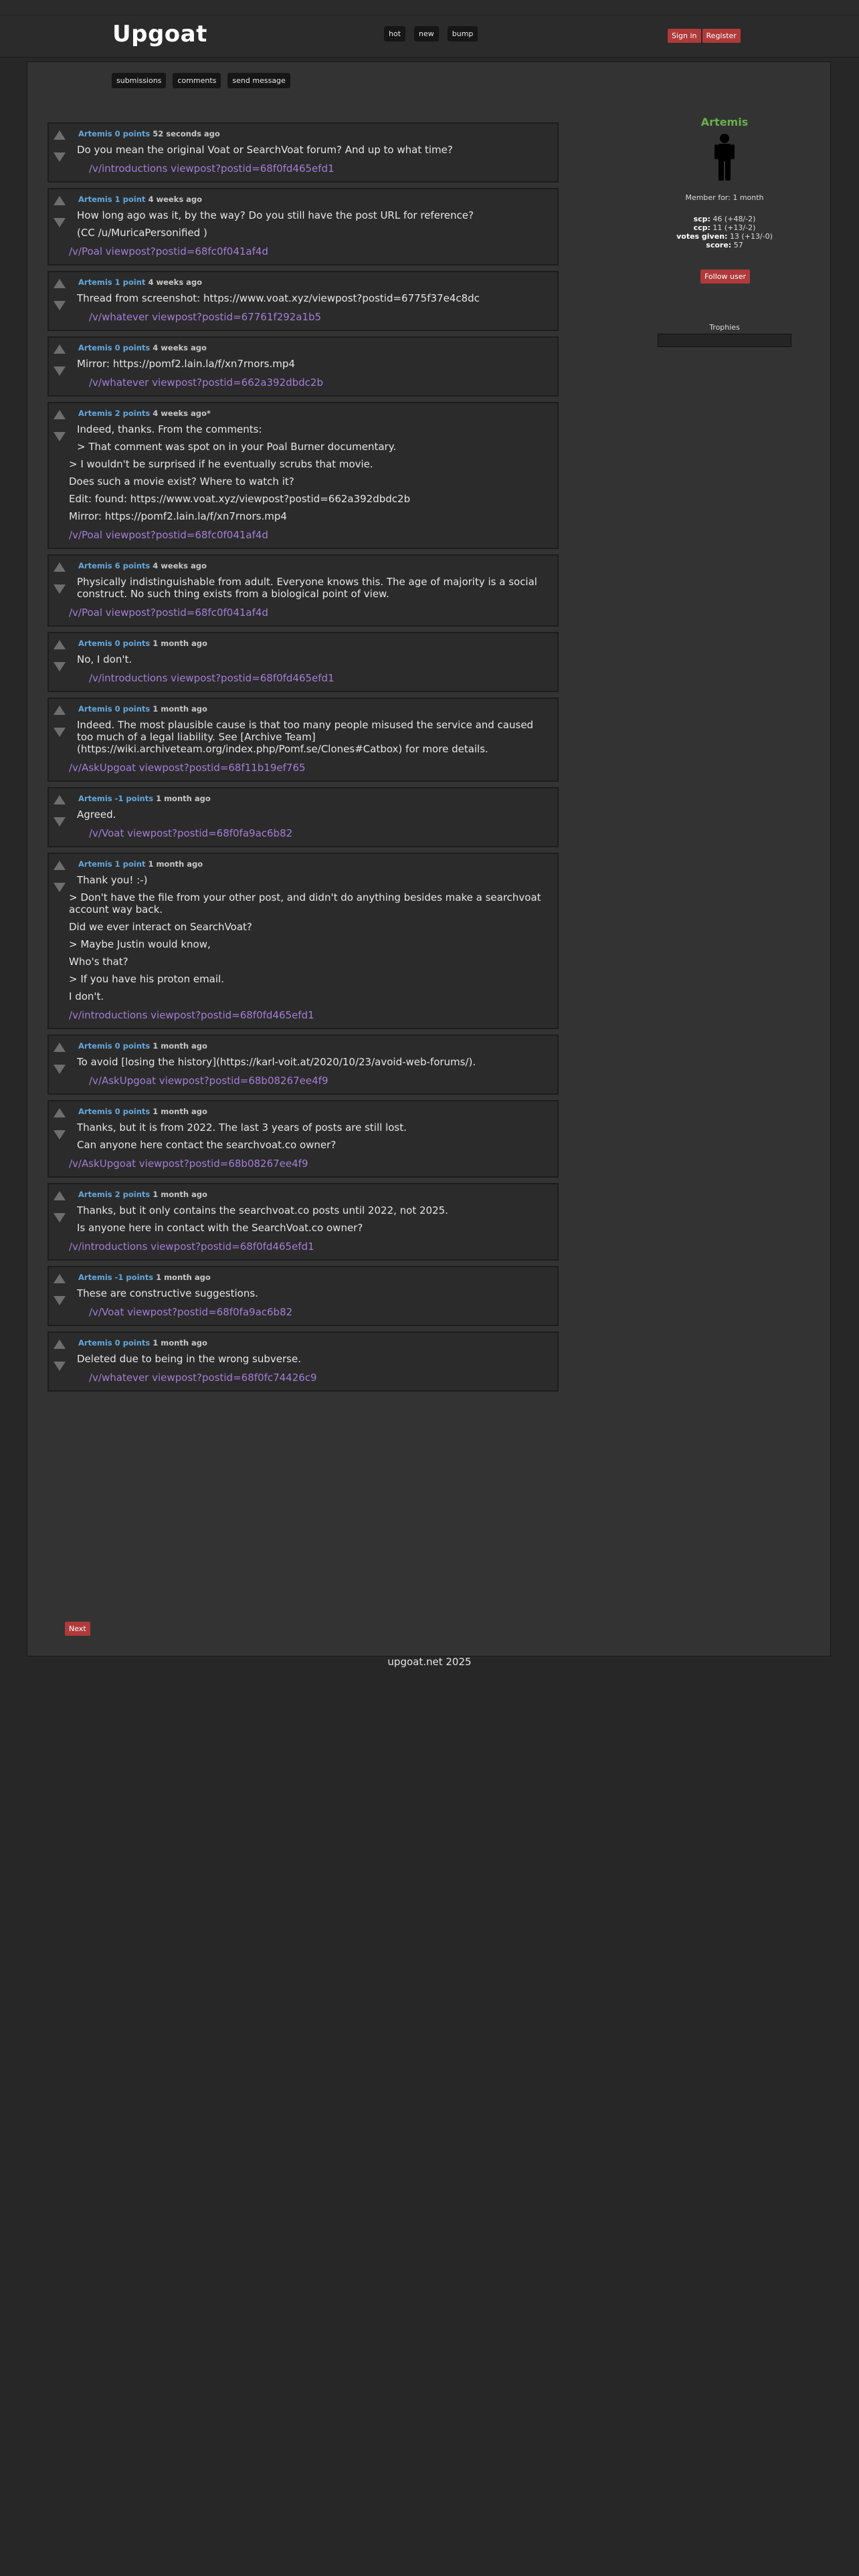 The width and height of the screenshot is (859, 2576). Describe the element at coordinates (462, 34) in the screenshot. I see `nav-bump: bump` at that location.